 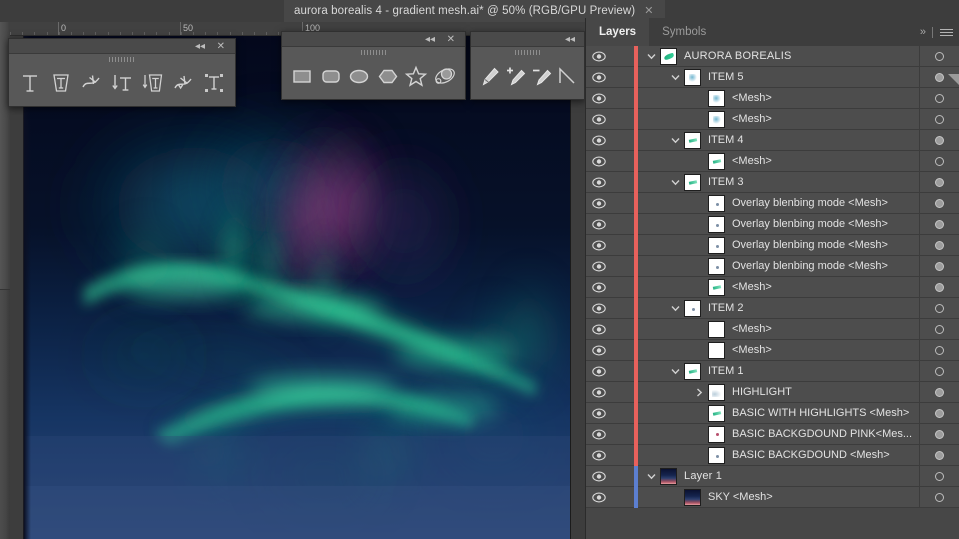 What do you see at coordinates (527, 39) in the screenshot?
I see `palette-titlebar: ◂◂` at bounding box center [527, 39].